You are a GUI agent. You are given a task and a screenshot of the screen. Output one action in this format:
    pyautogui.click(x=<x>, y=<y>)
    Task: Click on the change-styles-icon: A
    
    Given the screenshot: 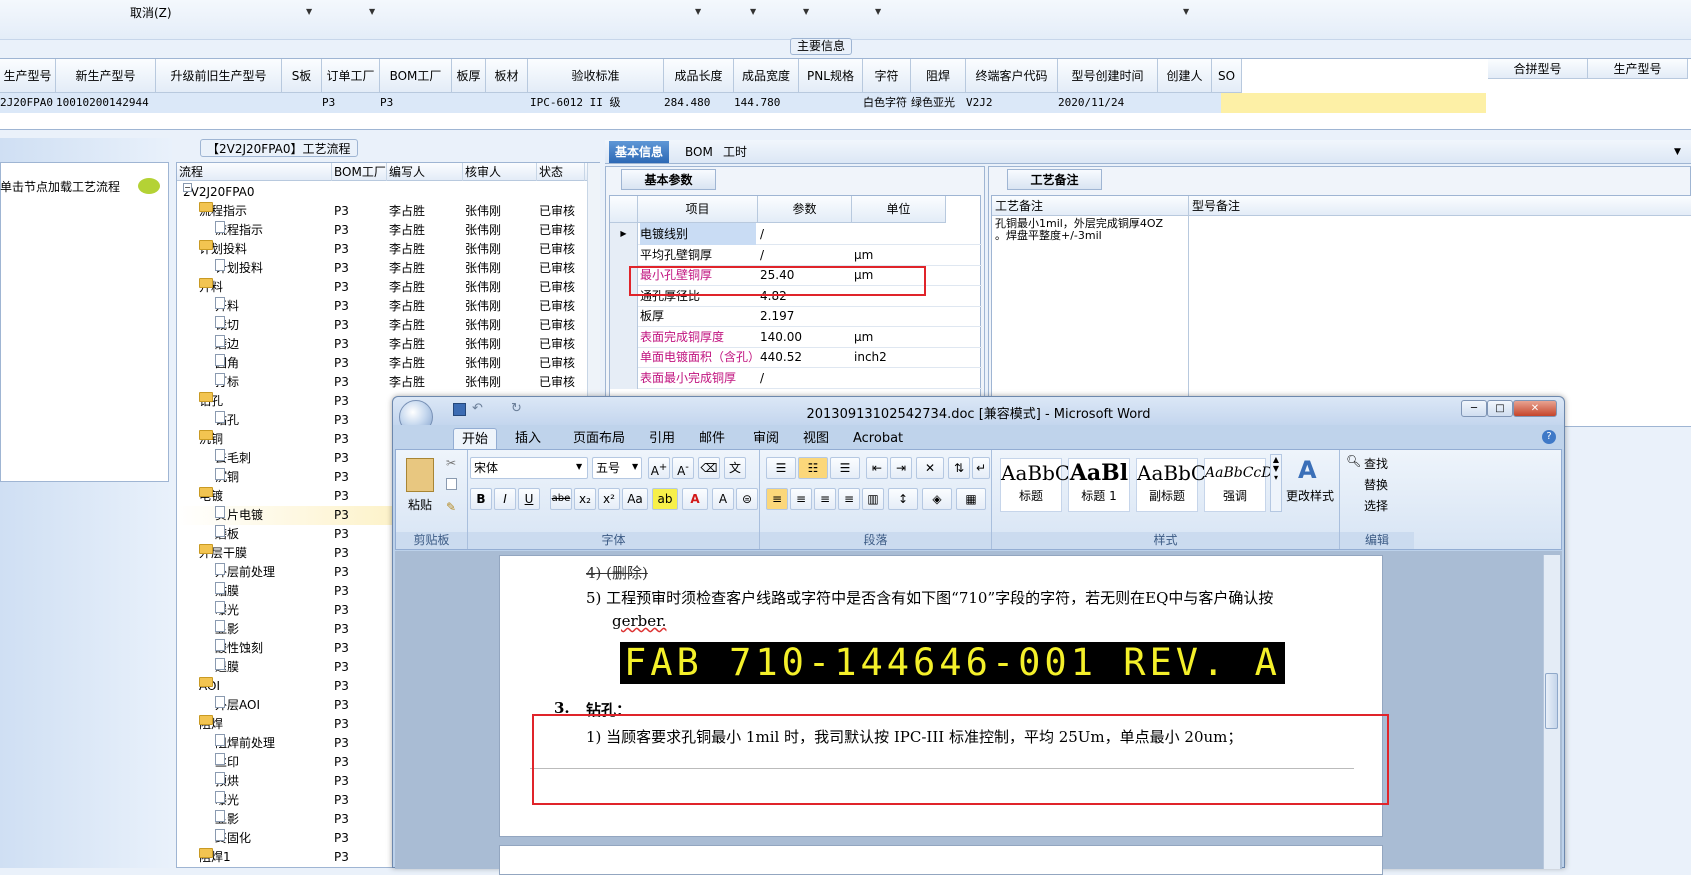 What is the action you would take?
    pyautogui.click(x=1307, y=470)
    